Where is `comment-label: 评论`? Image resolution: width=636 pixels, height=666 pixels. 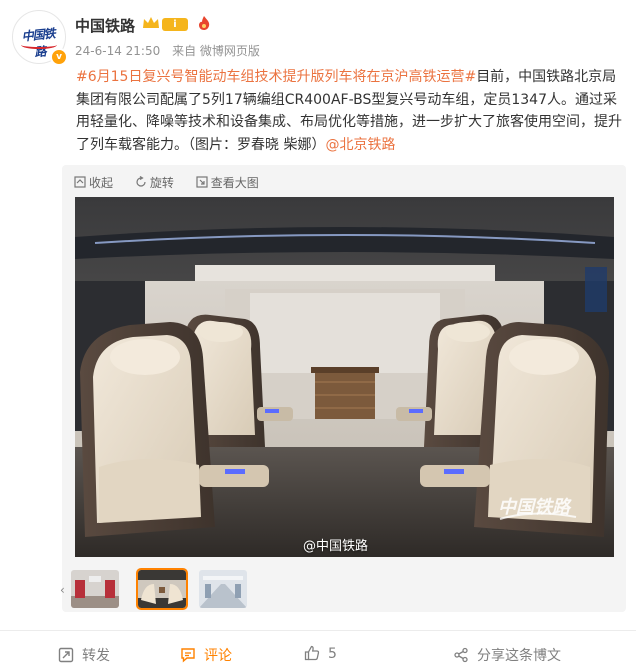 comment-label: 评论 is located at coordinates (218, 656).